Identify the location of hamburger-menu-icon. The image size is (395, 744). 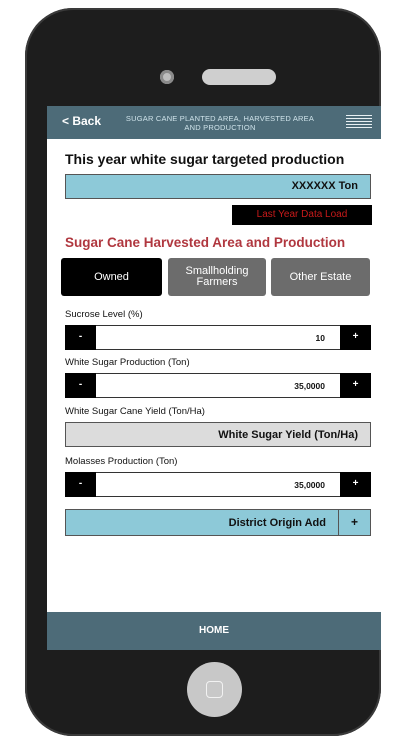
(359, 122).